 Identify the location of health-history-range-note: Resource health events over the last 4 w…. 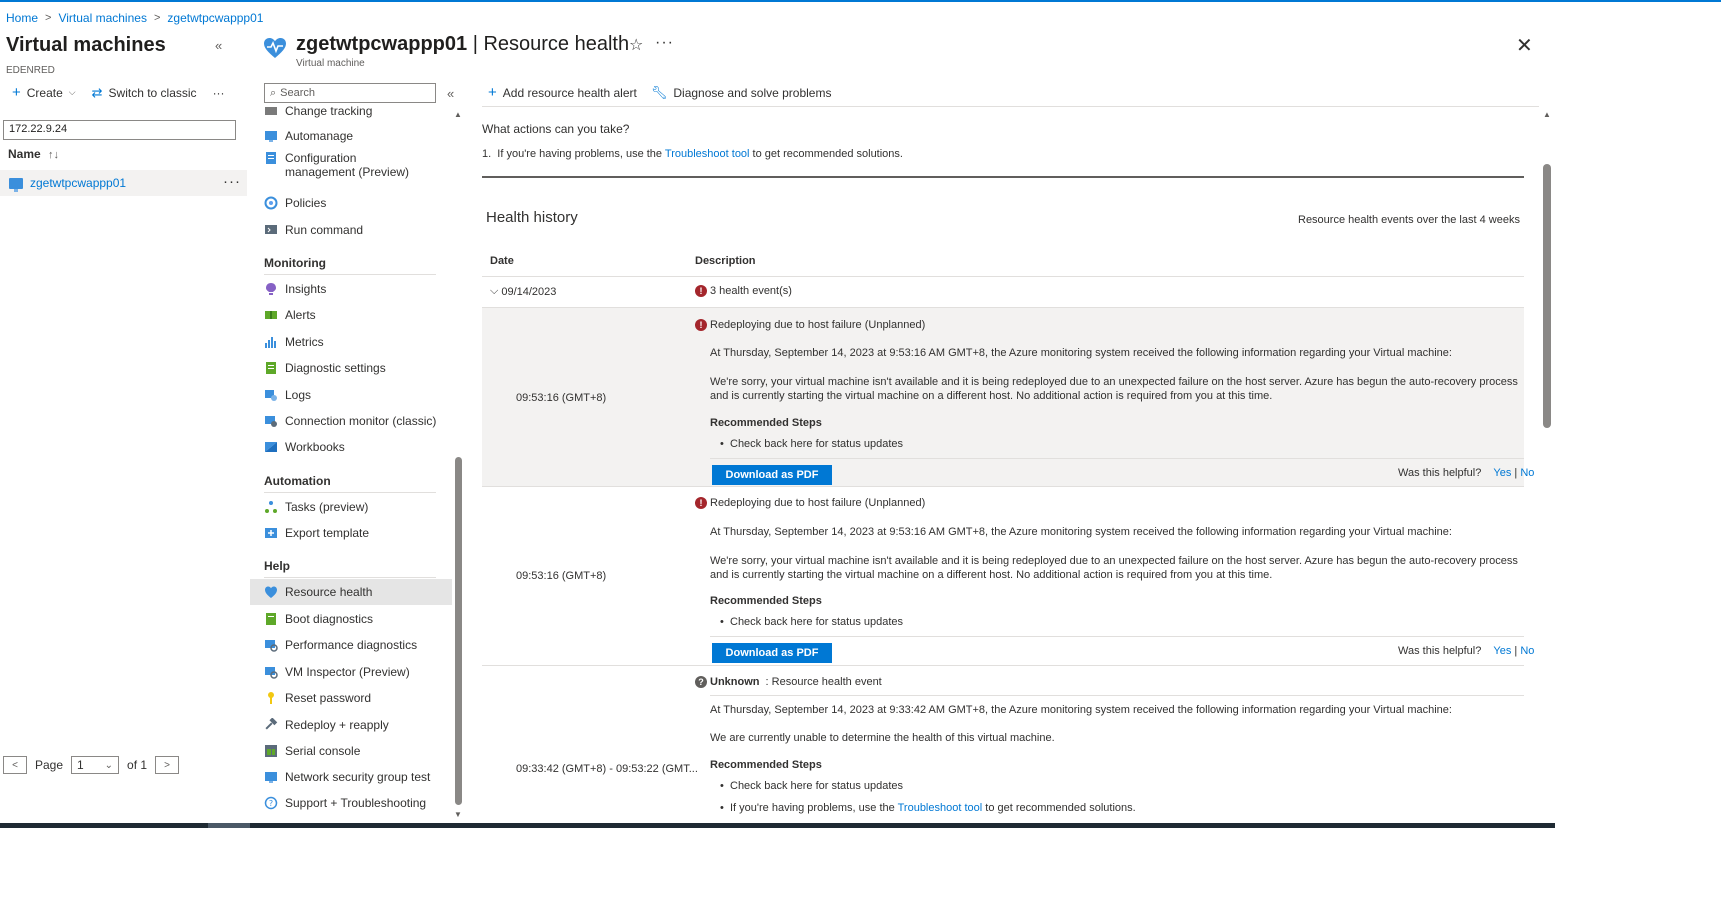
(1409, 220).